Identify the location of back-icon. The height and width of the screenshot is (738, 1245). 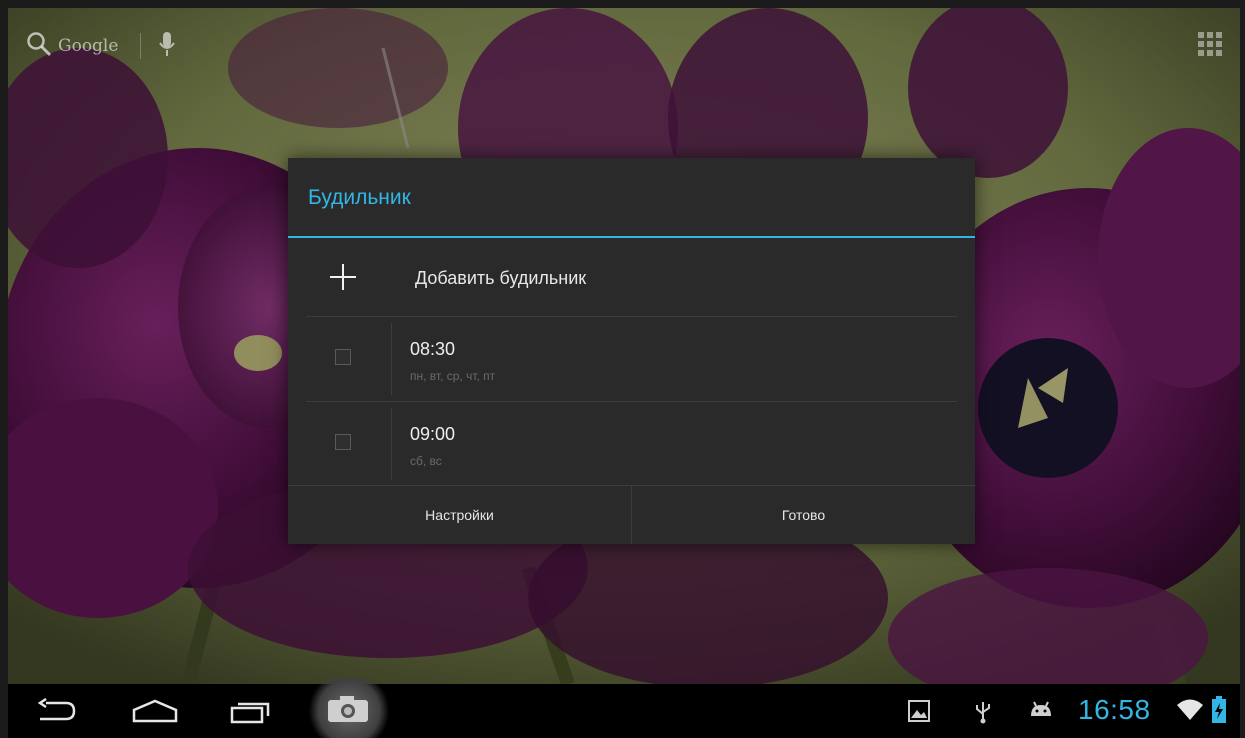
(57, 712).